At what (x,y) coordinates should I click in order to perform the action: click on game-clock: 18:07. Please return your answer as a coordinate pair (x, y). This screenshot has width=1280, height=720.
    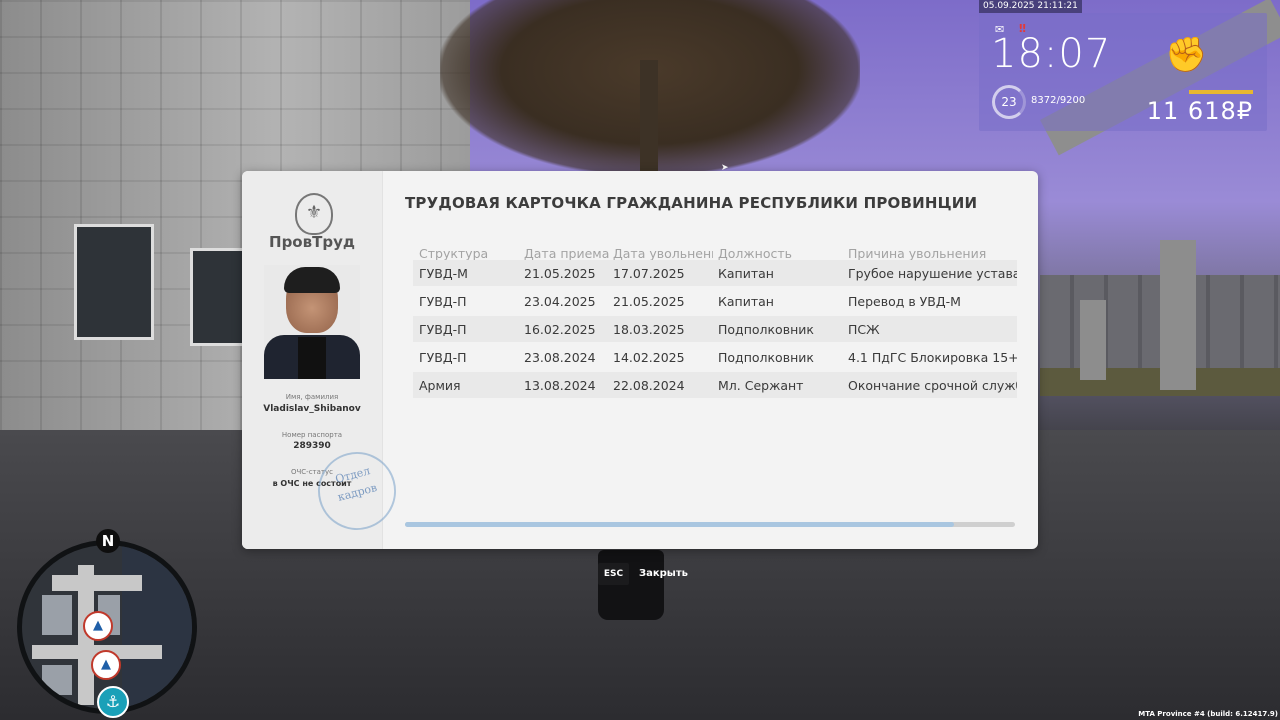
    Looking at the image, I should click on (1051, 54).